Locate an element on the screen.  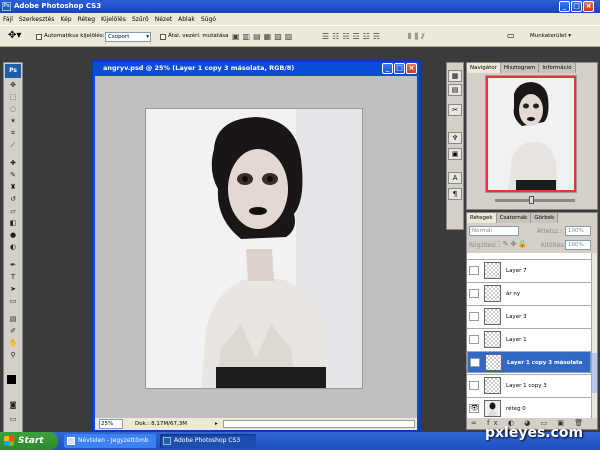
gradient-tool-icon: ◧ is located at coordinates (13, 223).